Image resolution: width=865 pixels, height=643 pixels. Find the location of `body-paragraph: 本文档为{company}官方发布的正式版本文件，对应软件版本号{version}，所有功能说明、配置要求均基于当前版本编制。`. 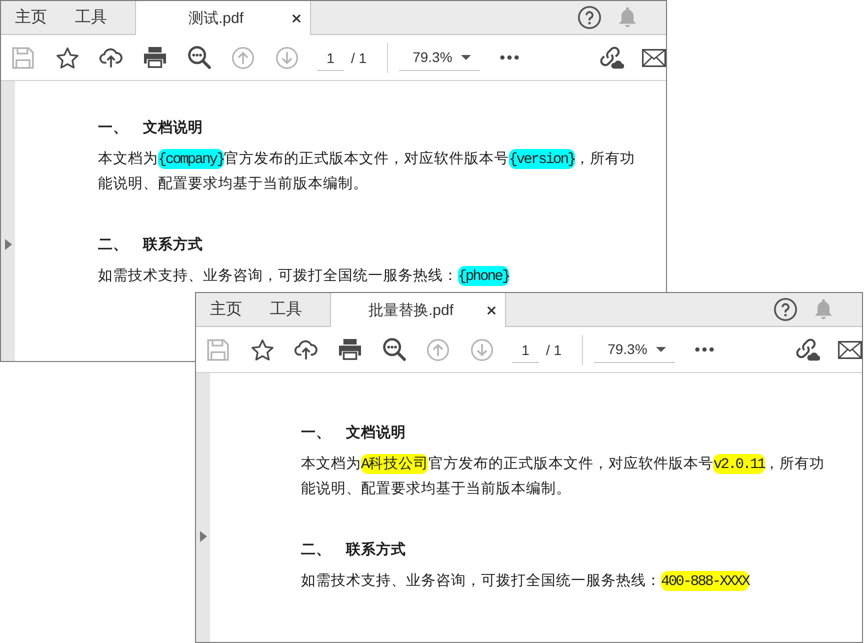

body-paragraph: 本文档为{company}官方发布的正式版本文件，对应软件版本号{version}，所有功能说明、配置要求均基于当前版本编制。 is located at coordinates (367, 171).